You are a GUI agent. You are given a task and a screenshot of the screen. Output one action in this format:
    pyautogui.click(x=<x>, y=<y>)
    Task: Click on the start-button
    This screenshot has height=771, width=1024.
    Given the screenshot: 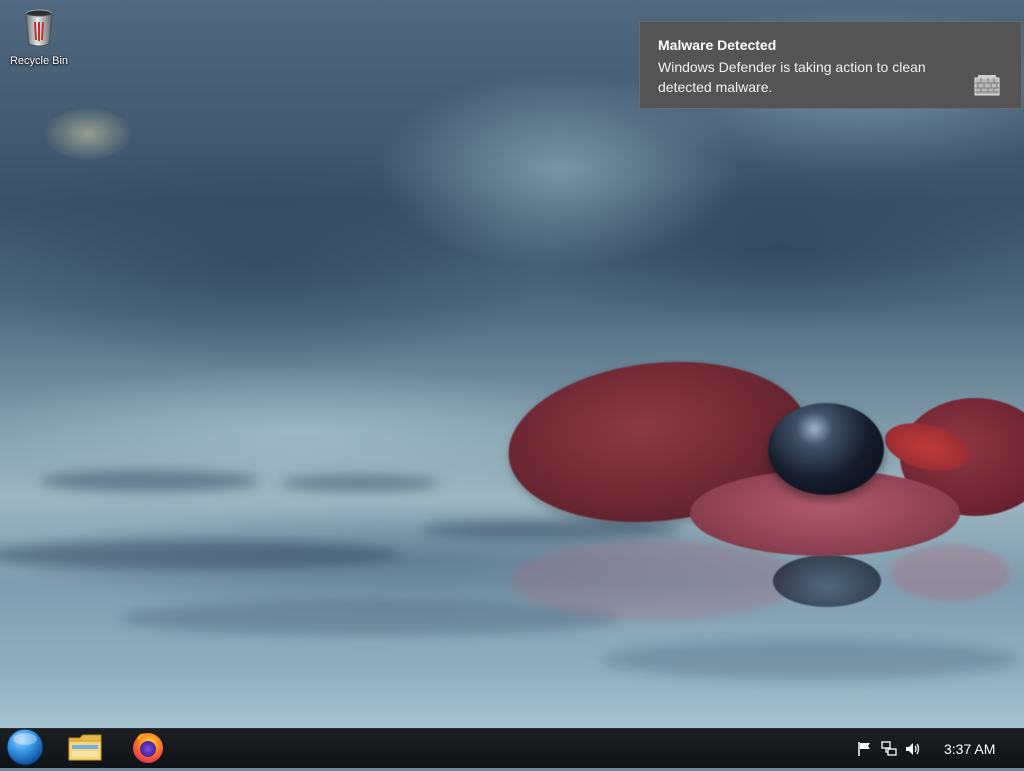 What is the action you would take?
    pyautogui.click(x=25, y=749)
    